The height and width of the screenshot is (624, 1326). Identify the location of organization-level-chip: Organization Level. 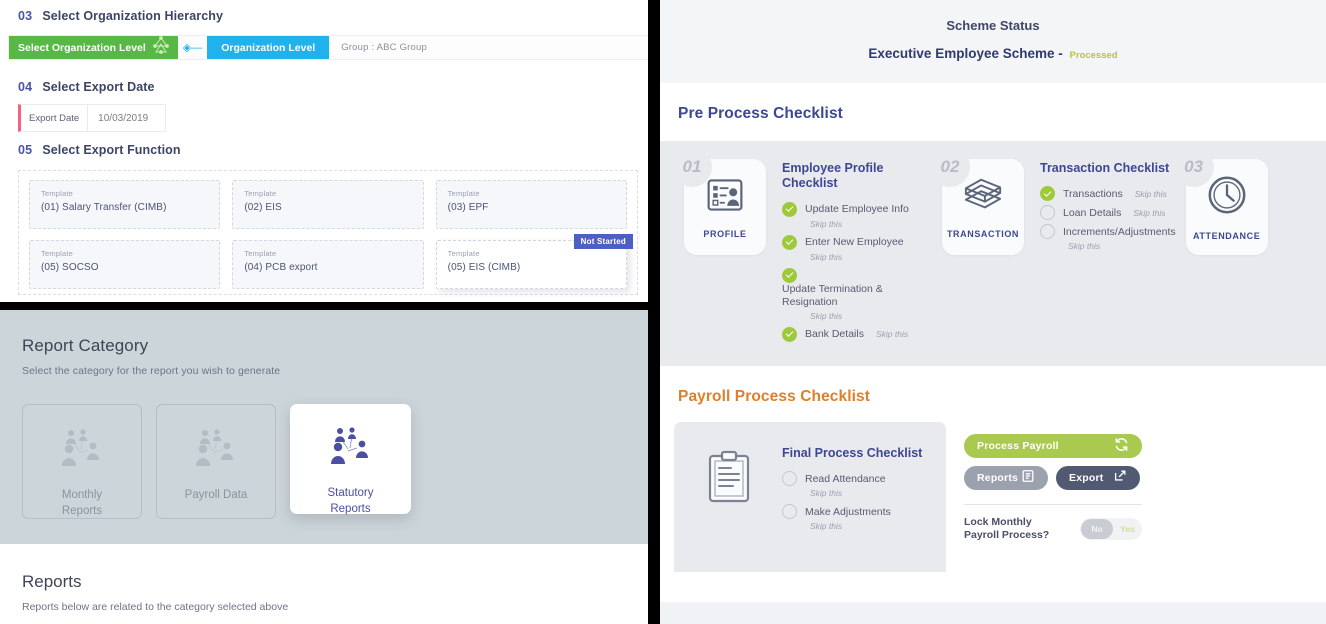
(268, 47).